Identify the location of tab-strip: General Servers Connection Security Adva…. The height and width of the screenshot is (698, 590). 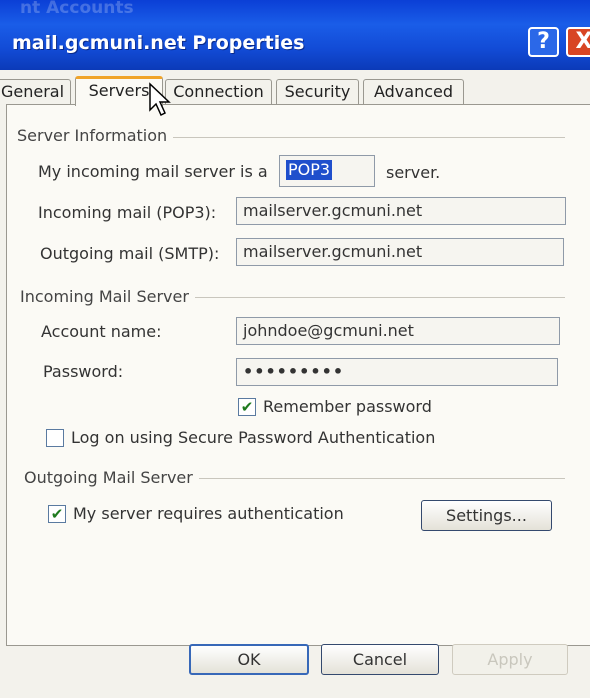
(295, 91).